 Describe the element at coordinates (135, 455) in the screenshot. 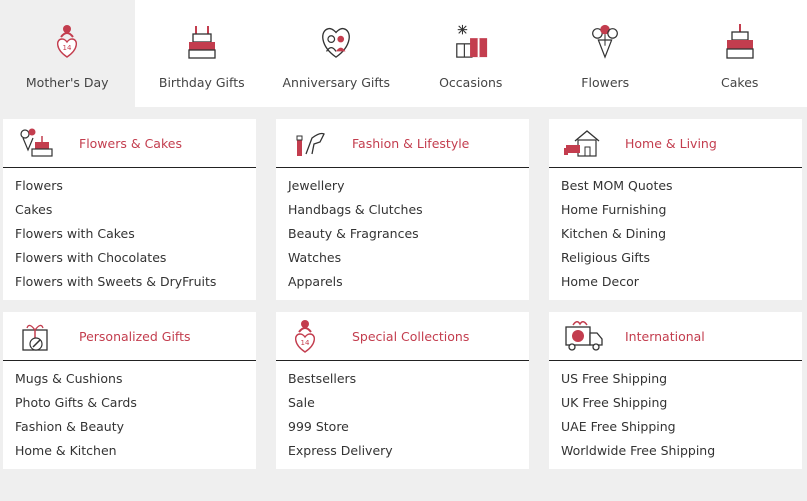

I see `card-link: Home & Kitchen` at that location.